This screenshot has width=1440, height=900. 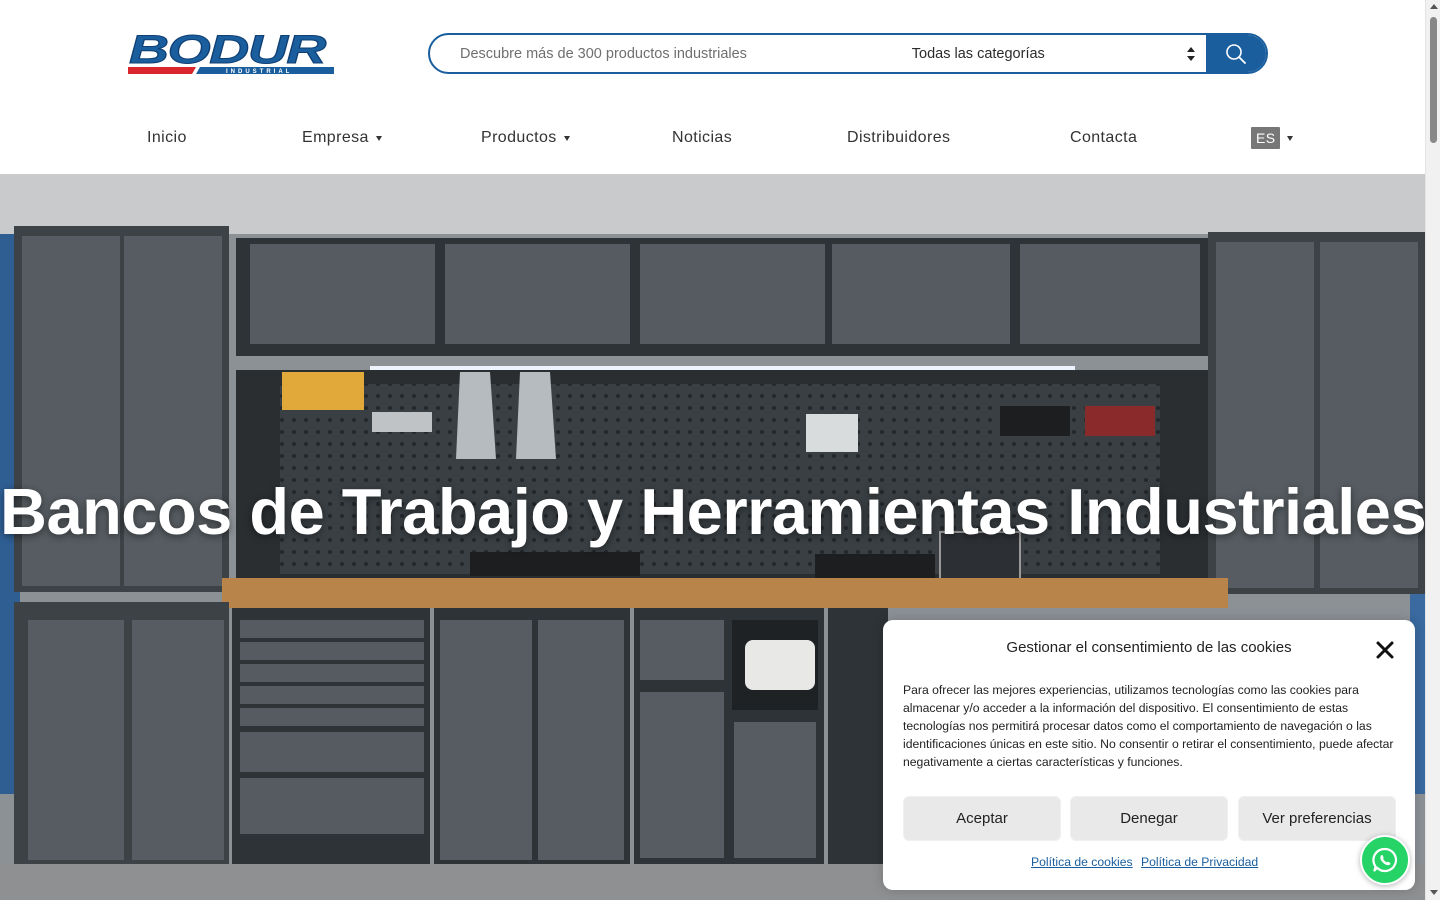 I want to click on scroll-thumb, so click(x=1433, y=80).